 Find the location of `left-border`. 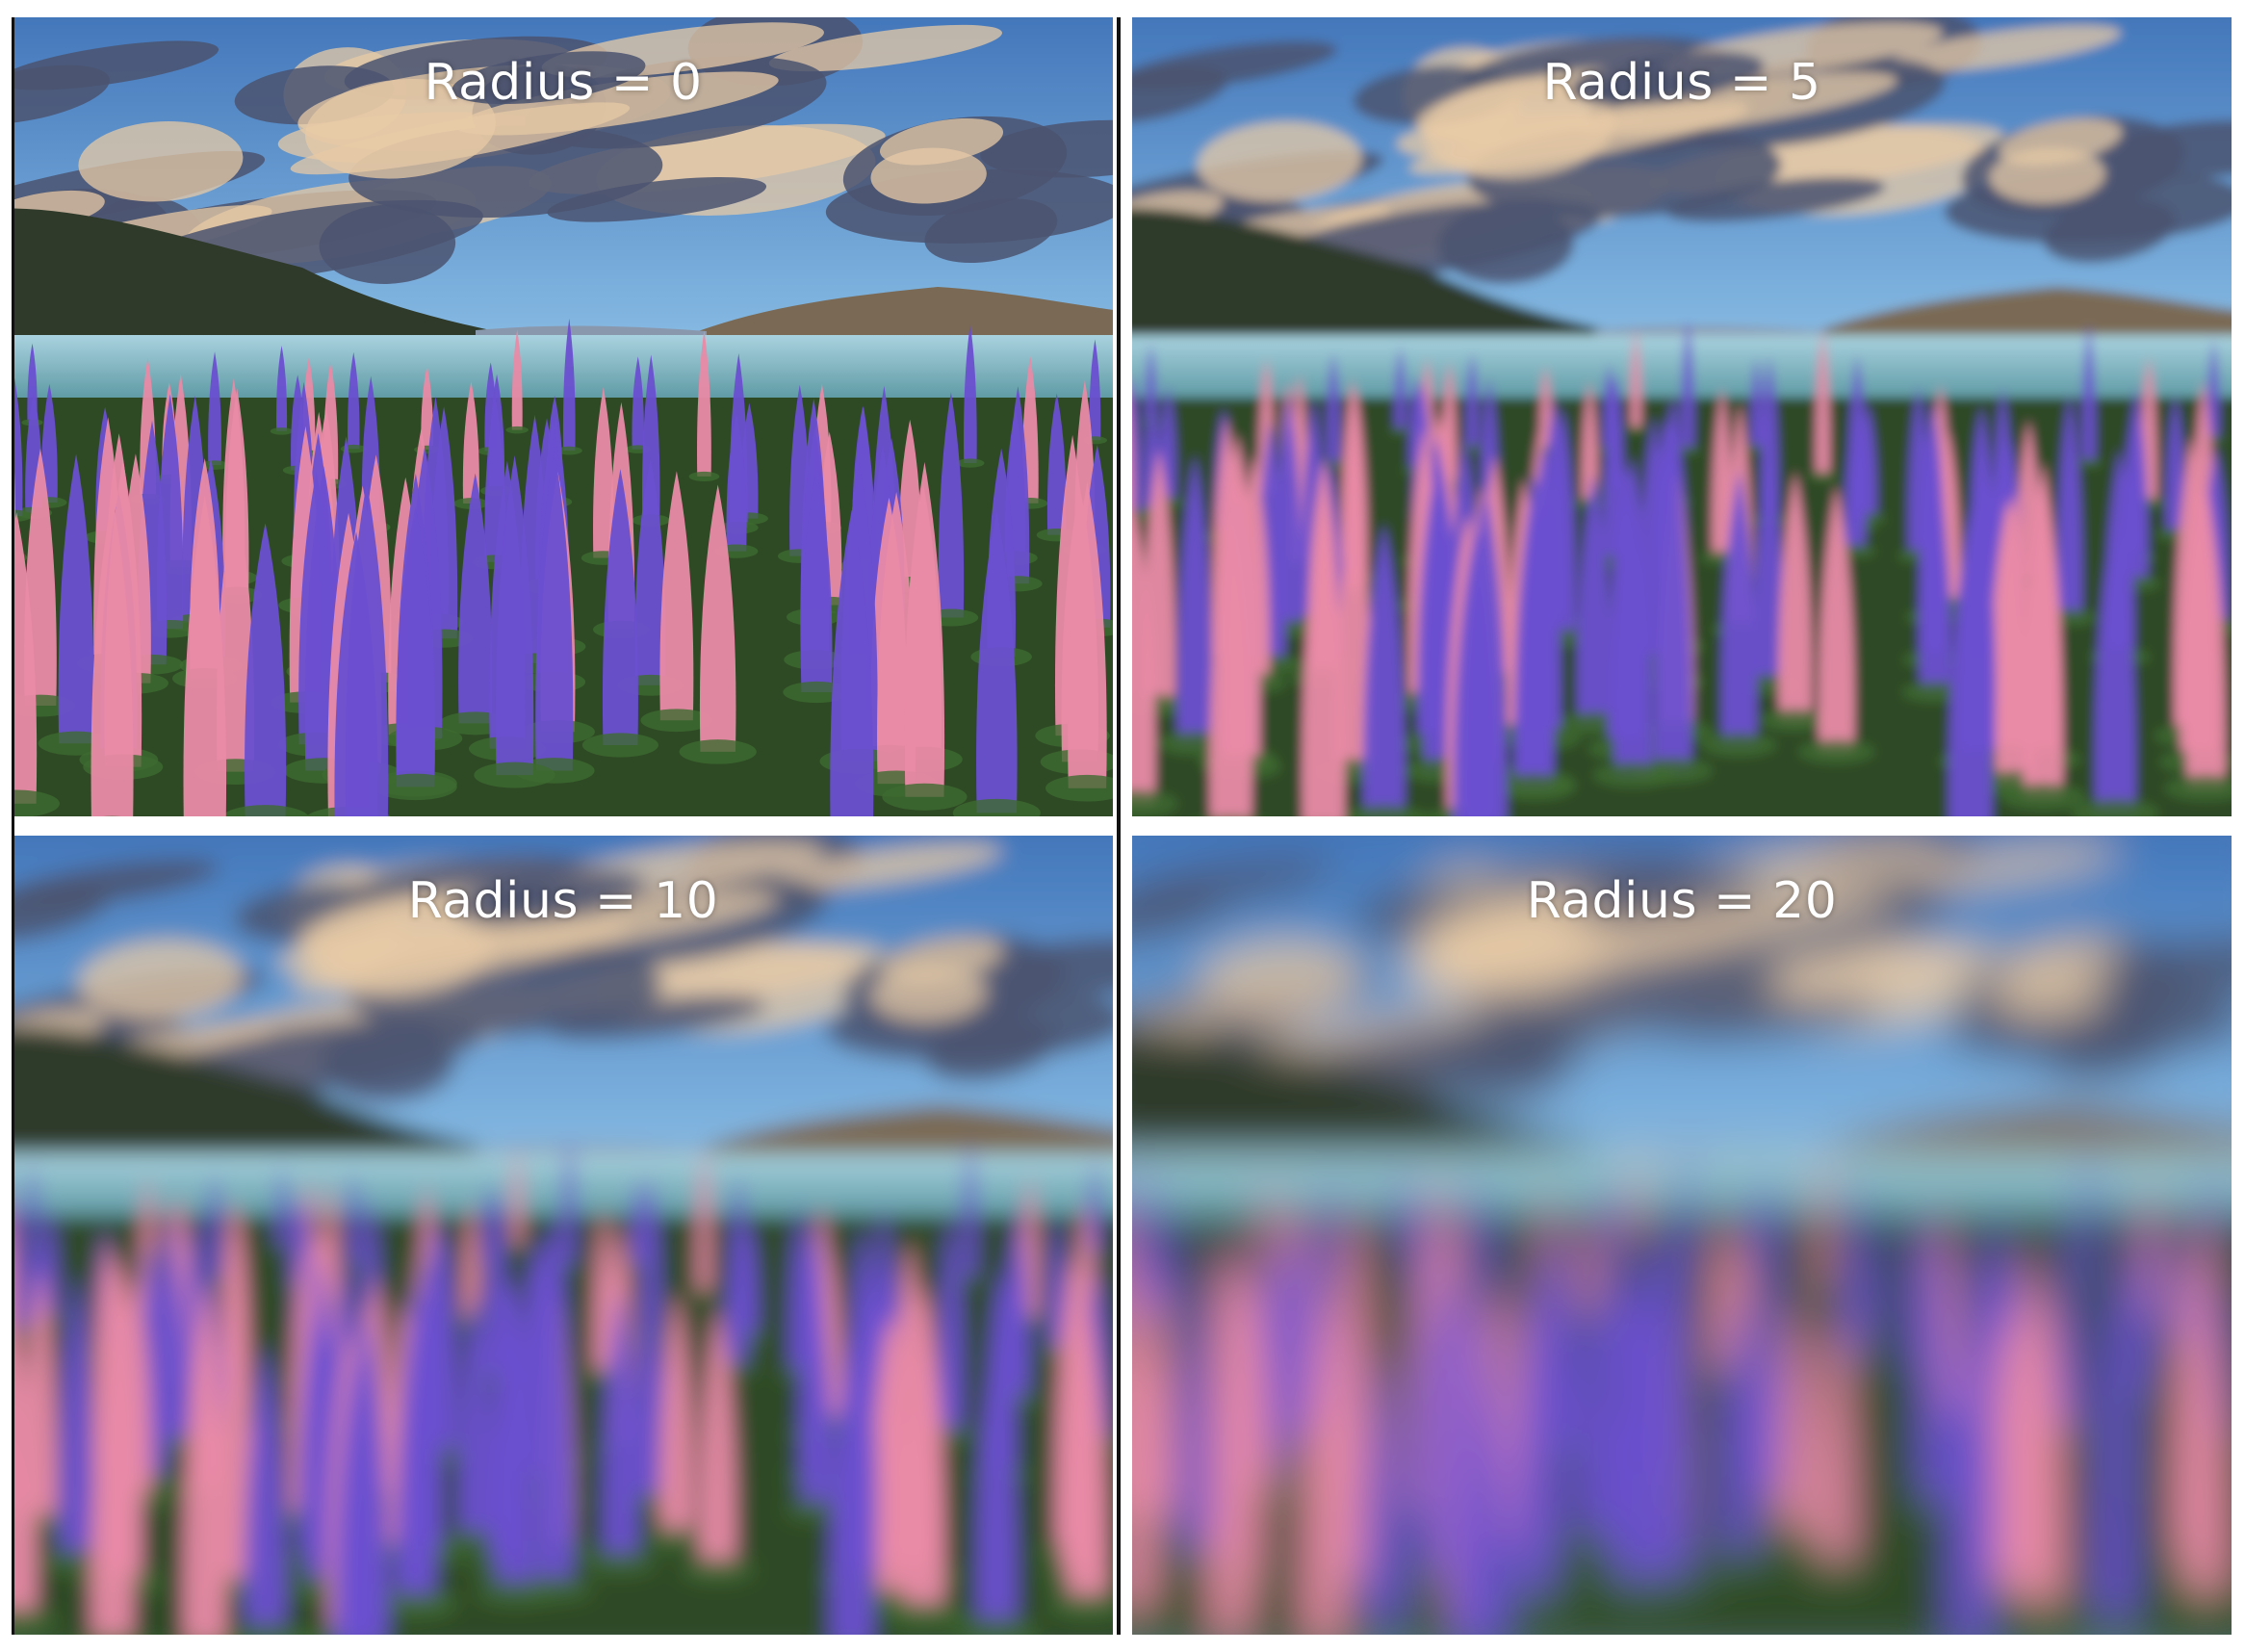

left-border is located at coordinates (13, 826).